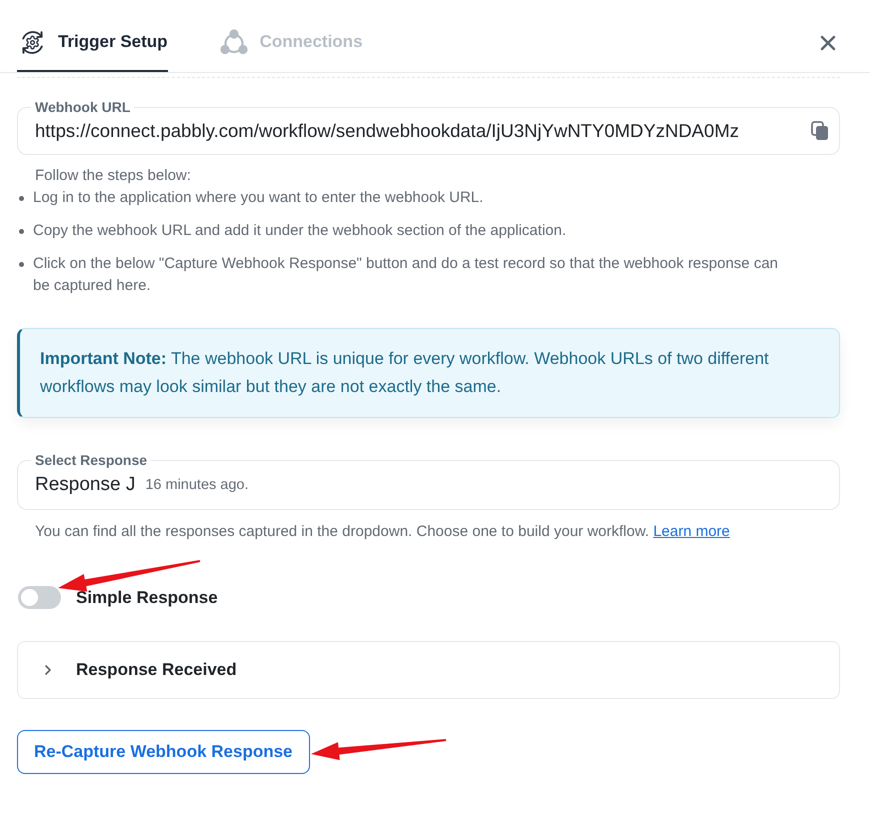 The width and height of the screenshot is (870, 814). What do you see at coordinates (258, 198) in the screenshot?
I see `step-text: Log in to the application where you want to enter the webhook URL.` at bounding box center [258, 198].